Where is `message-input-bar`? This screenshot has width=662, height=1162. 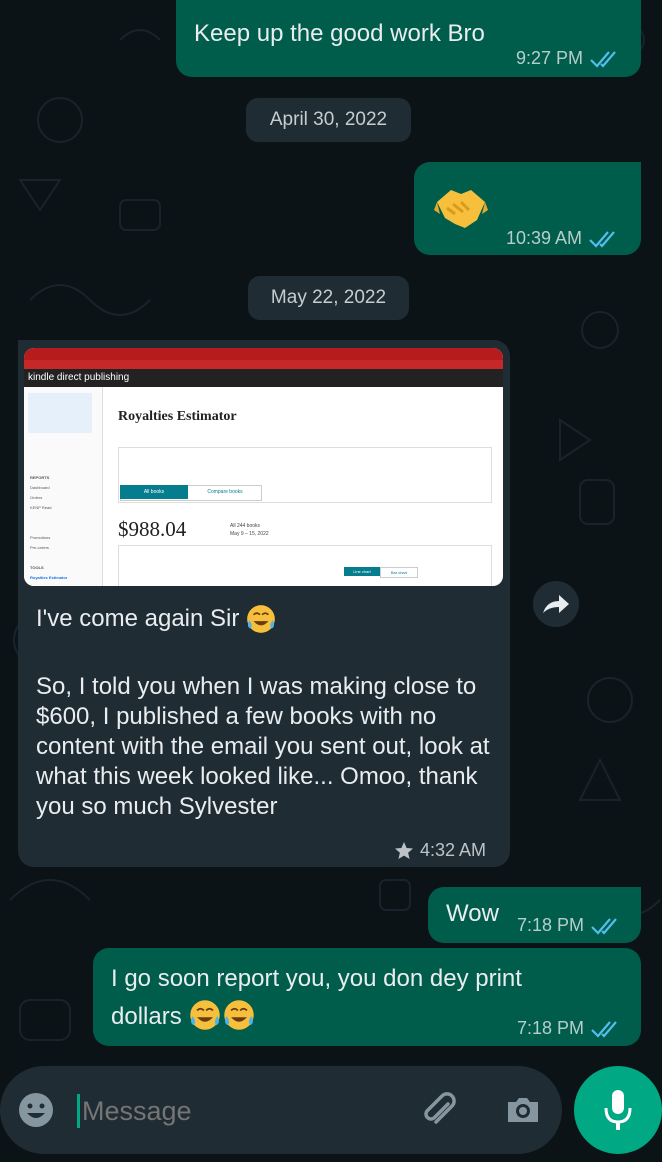 message-input-bar is located at coordinates (281, 1110).